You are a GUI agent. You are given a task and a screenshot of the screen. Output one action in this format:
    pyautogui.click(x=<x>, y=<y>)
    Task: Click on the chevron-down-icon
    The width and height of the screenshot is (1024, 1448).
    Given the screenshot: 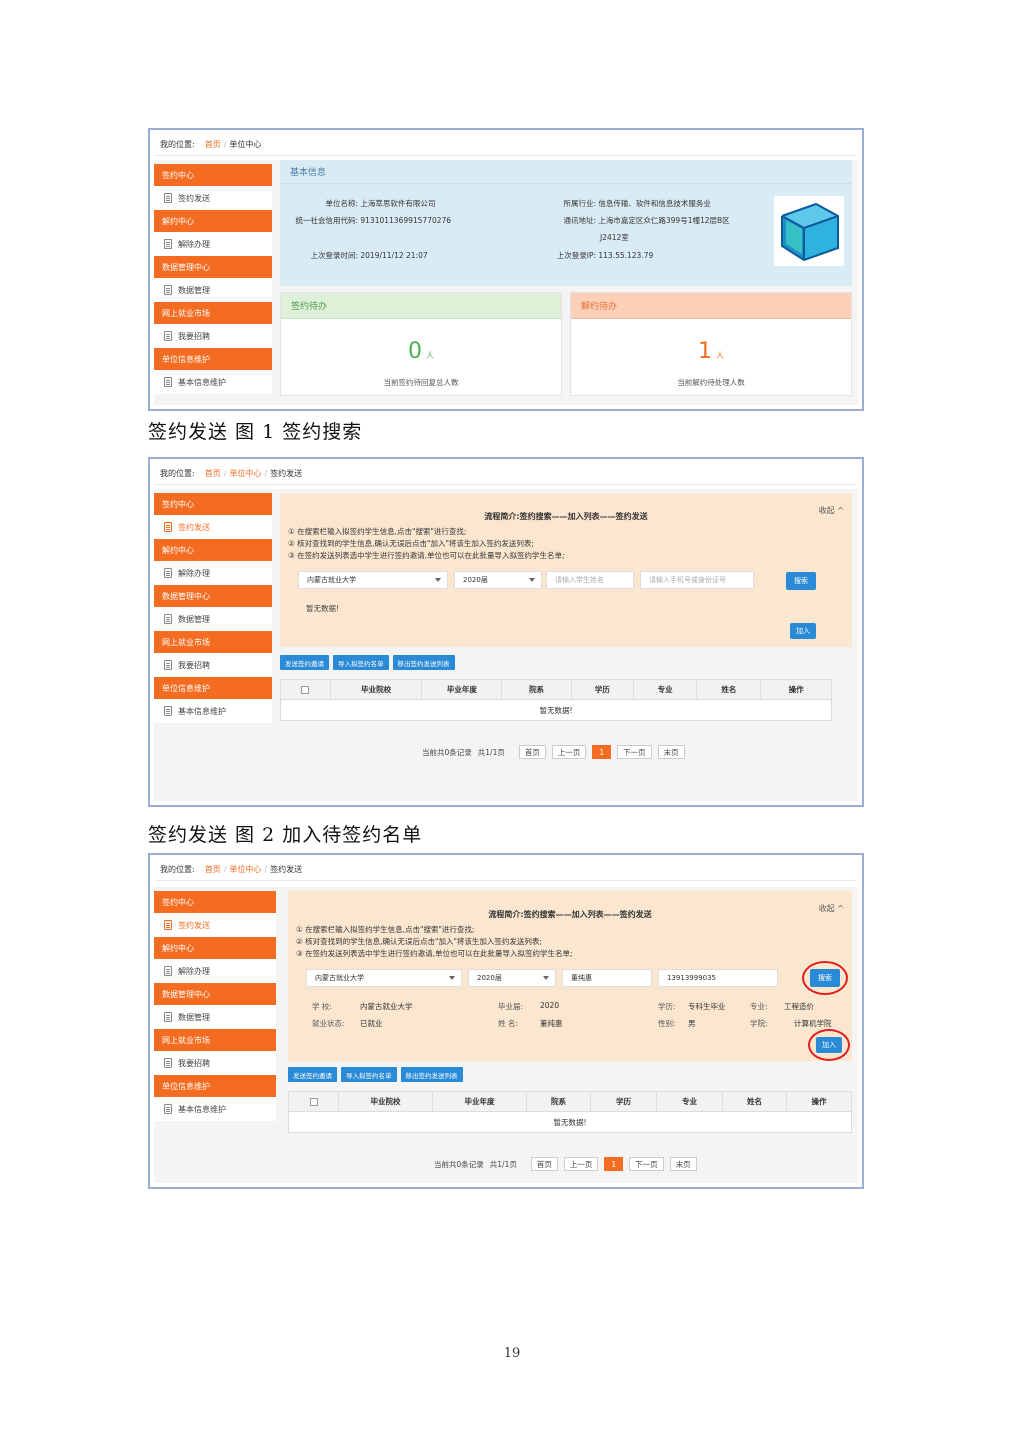 What is the action you would take?
    pyautogui.click(x=532, y=580)
    